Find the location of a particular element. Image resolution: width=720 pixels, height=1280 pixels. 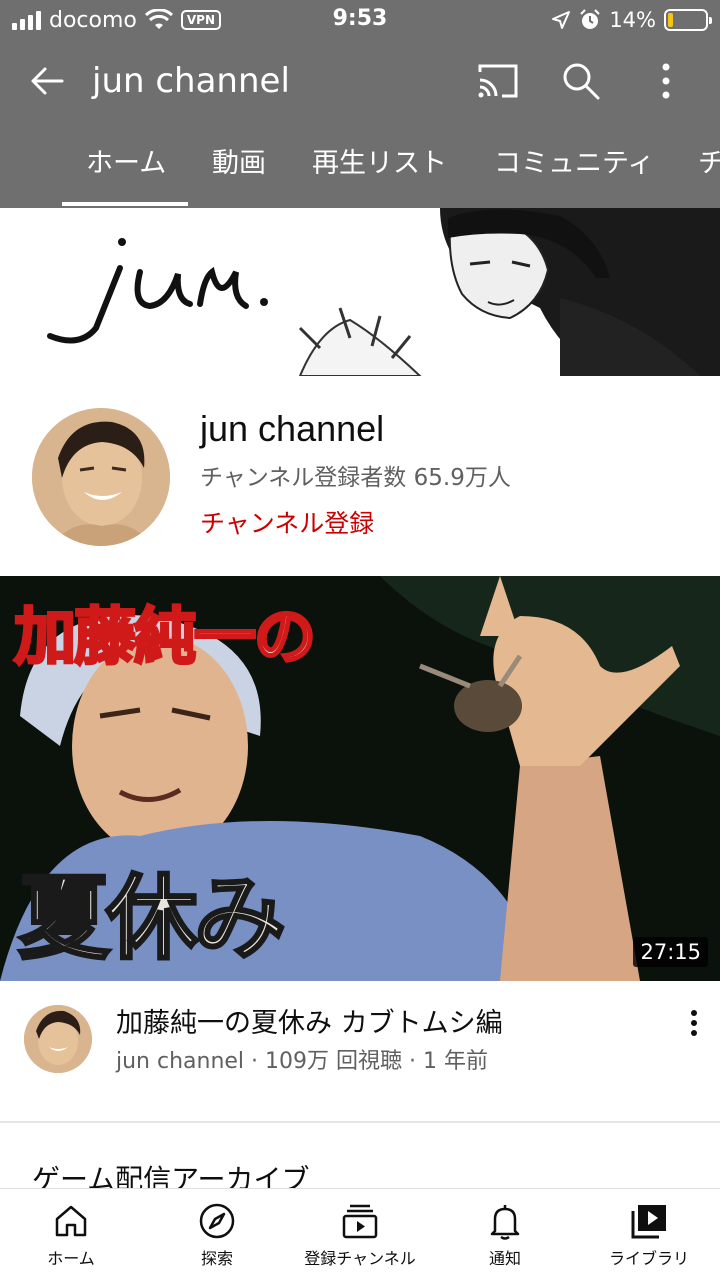

nav-notifications-label: 通知 is located at coordinates (504, 1258).